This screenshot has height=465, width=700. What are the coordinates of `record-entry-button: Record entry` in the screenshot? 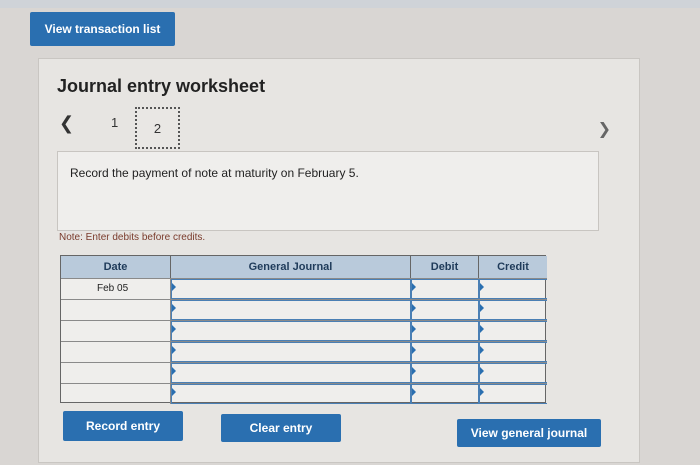 It's located at (123, 426).